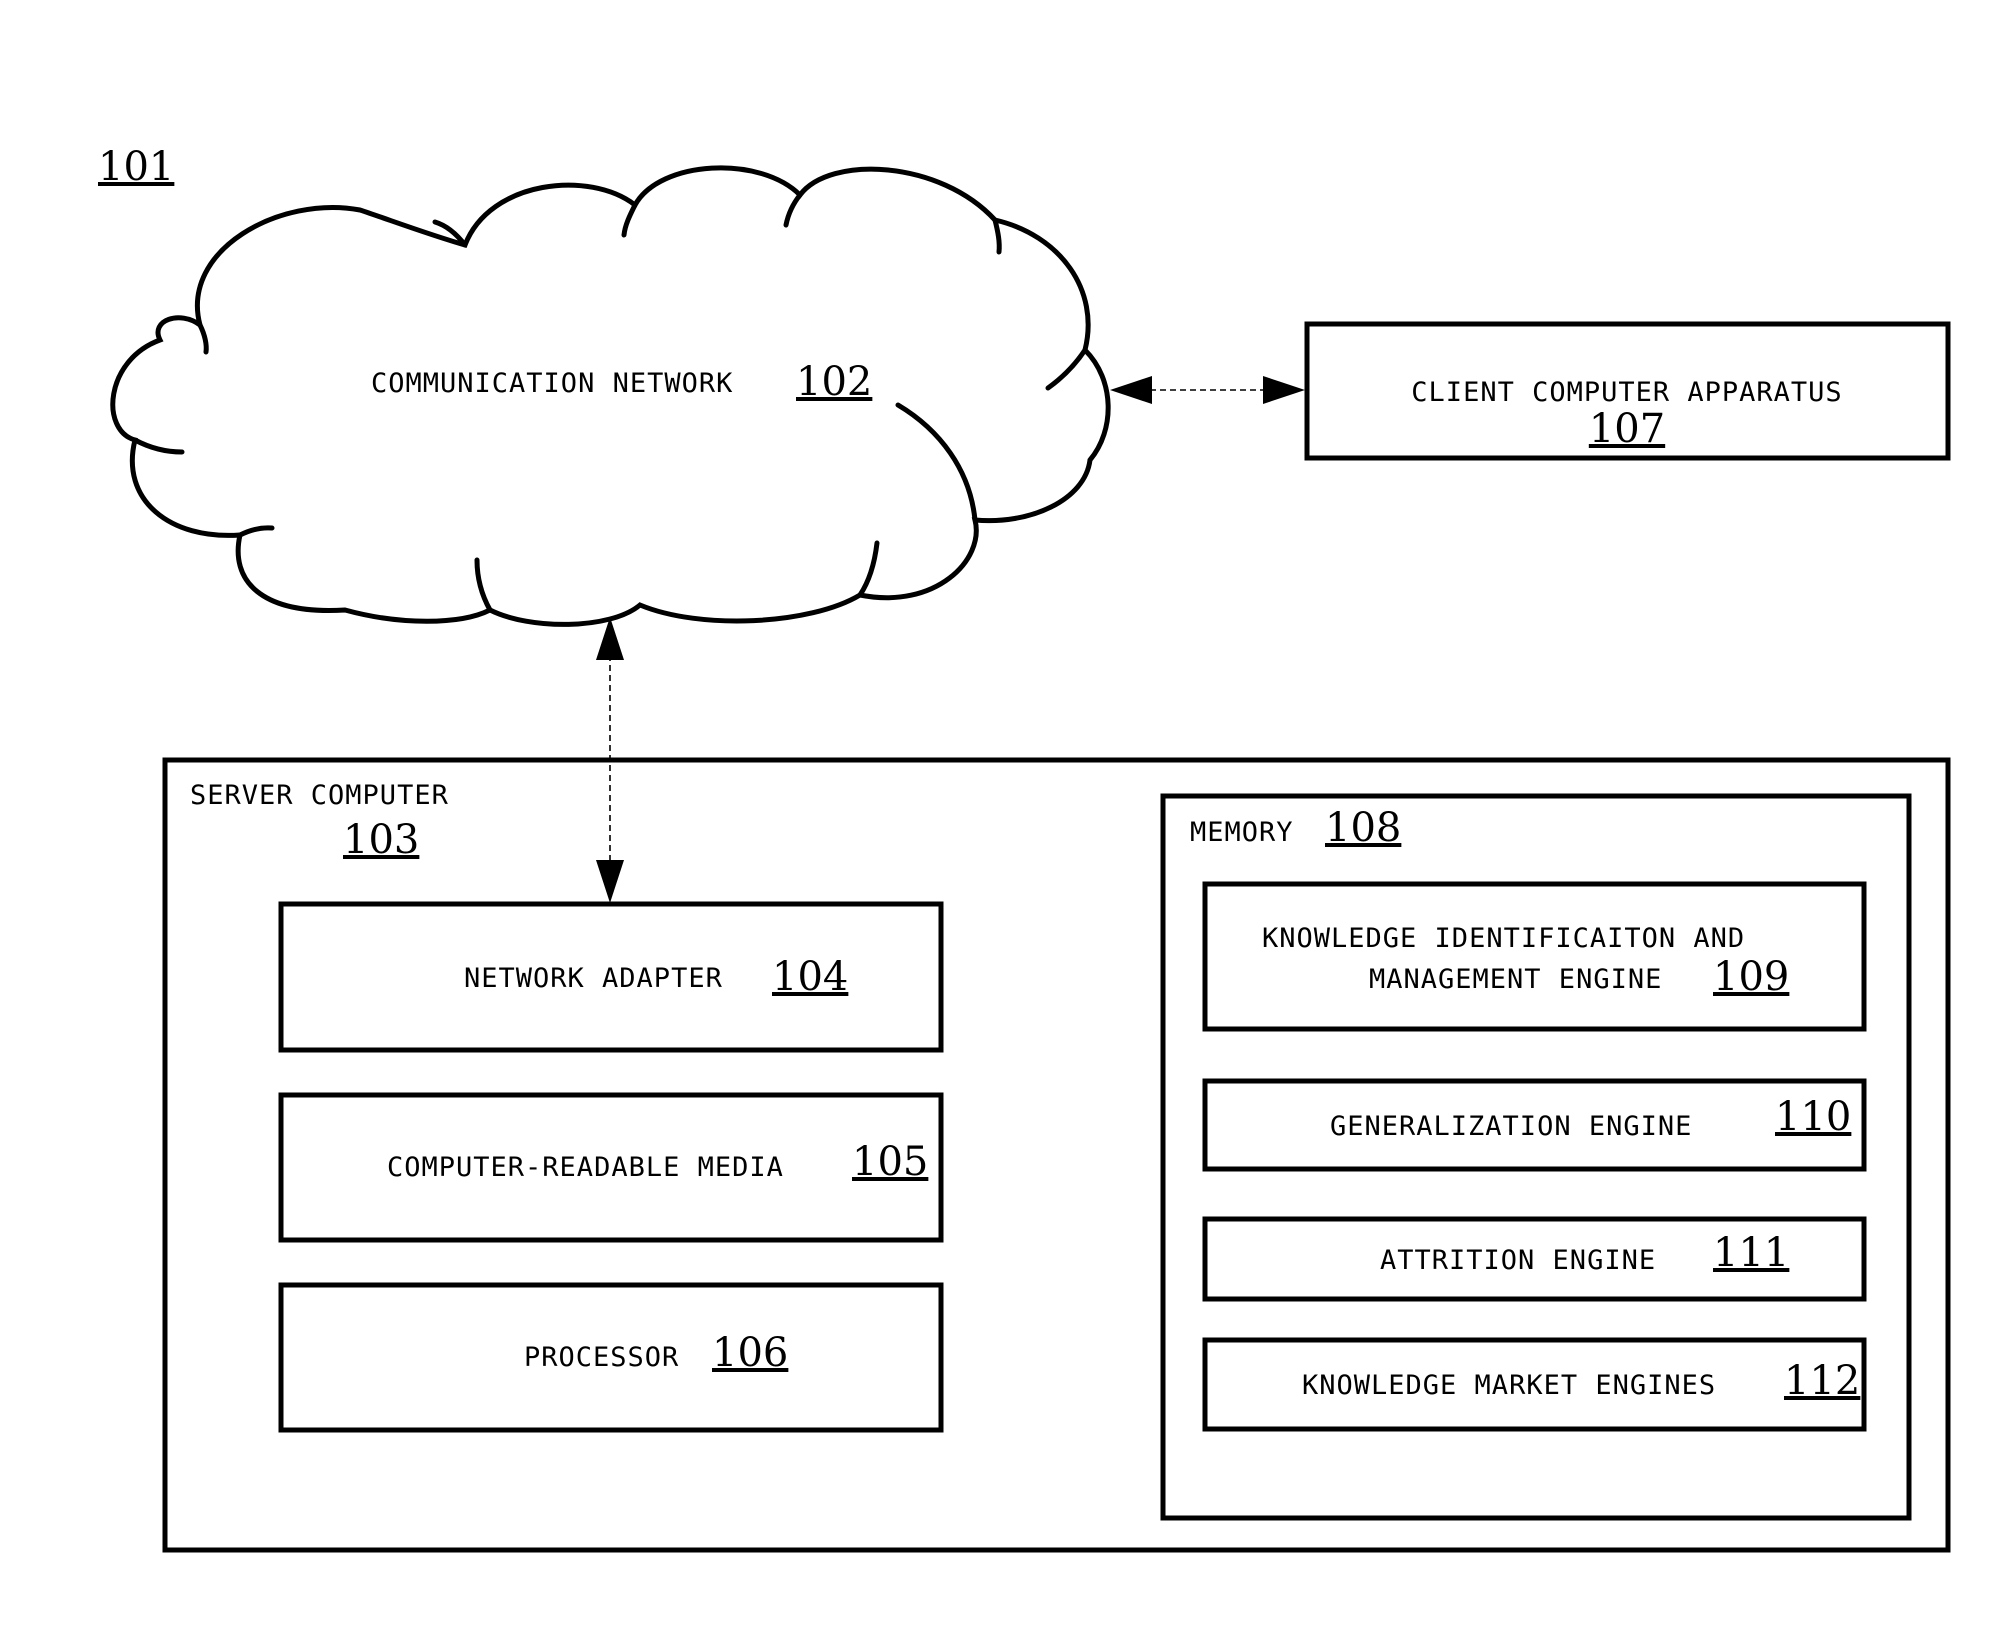  I want to click on arrowhead-left-icon, so click(1131, 390).